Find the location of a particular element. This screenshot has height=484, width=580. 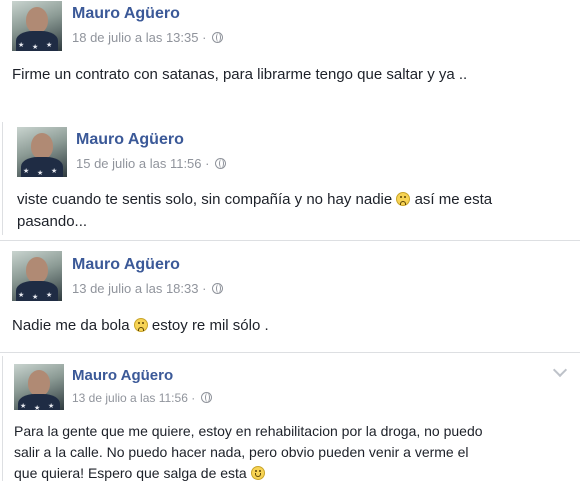

smile-emoji-icon is located at coordinates (257, 473).